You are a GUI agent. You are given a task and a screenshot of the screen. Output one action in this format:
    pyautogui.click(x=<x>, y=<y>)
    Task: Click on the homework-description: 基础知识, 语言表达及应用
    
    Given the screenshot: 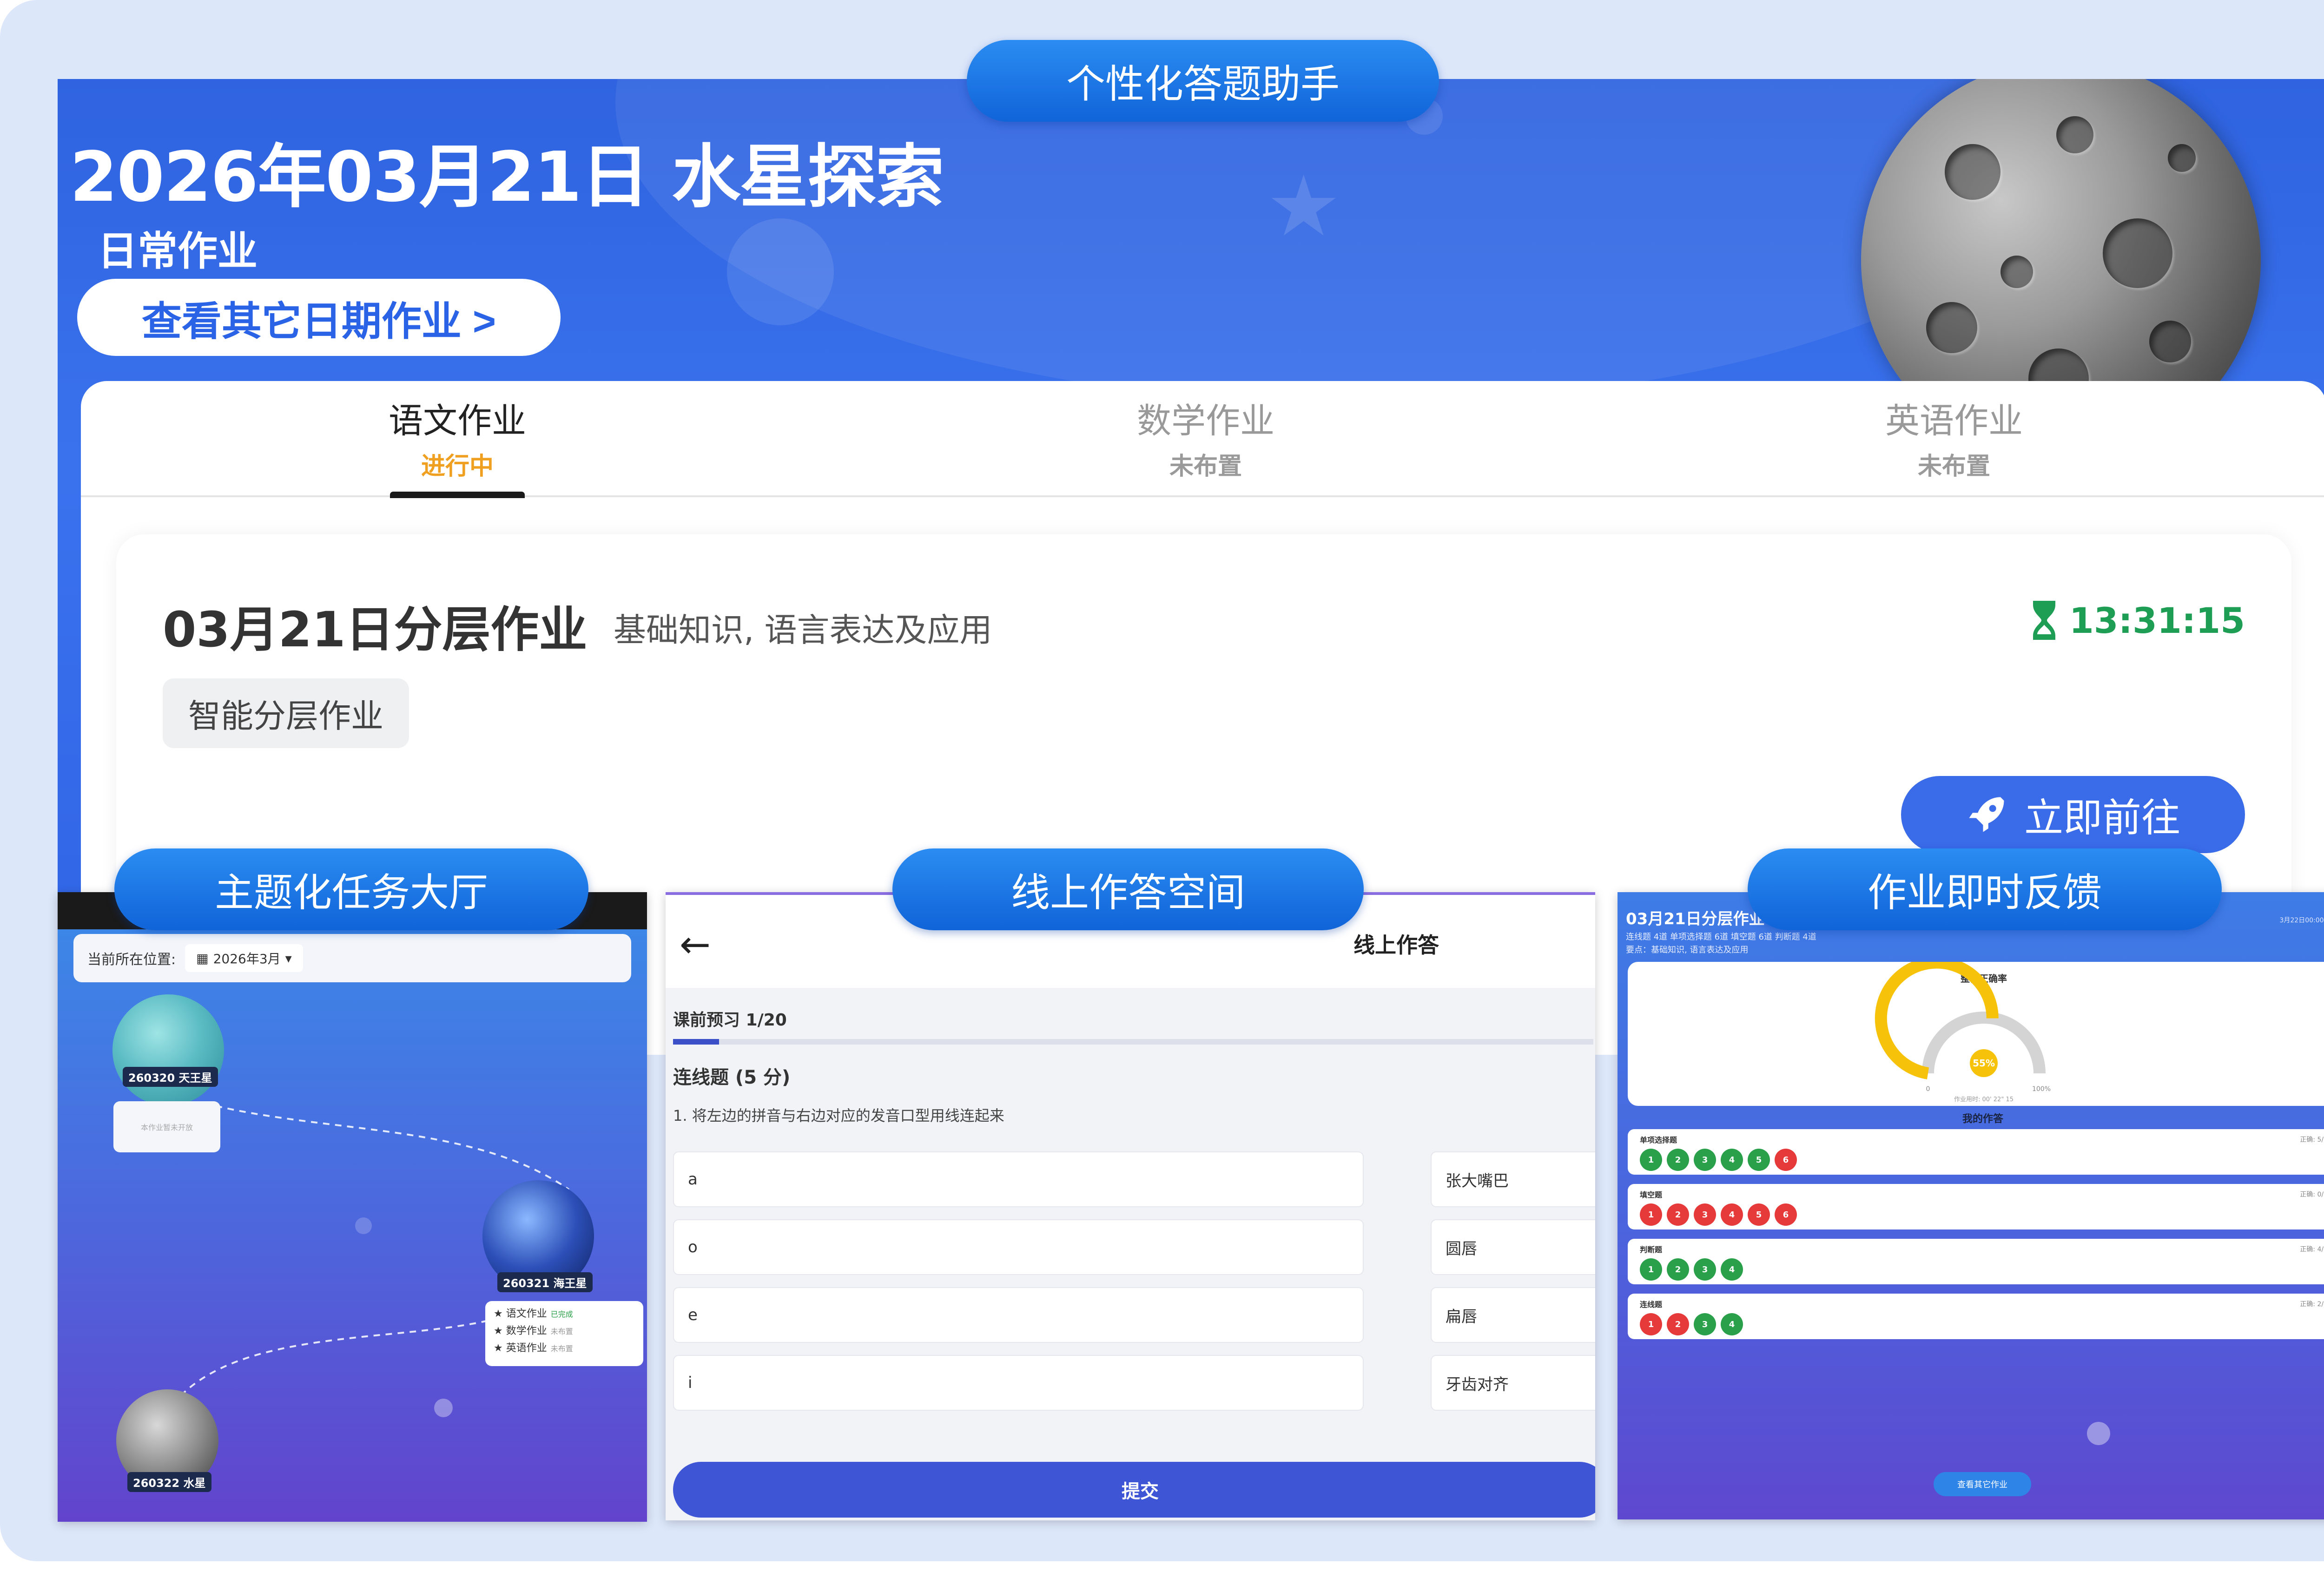 What is the action you would take?
    pyautogui.click(x=803, y=630)
    